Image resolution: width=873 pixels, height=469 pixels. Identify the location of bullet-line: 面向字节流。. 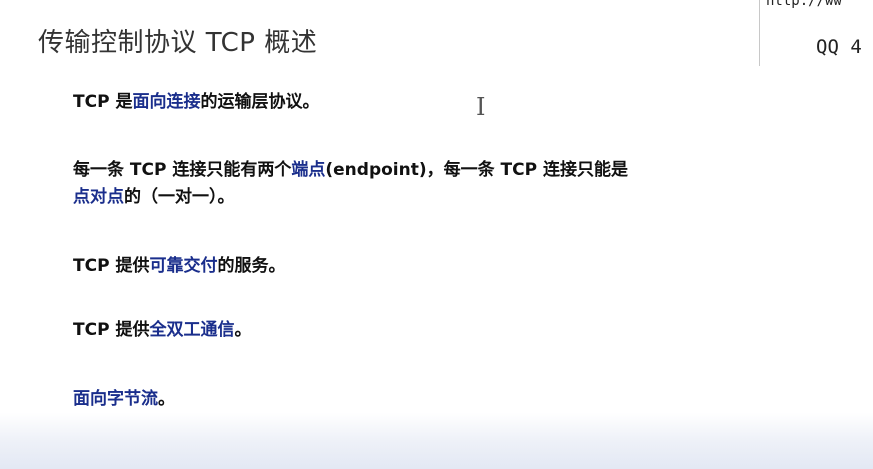
(124, 399).